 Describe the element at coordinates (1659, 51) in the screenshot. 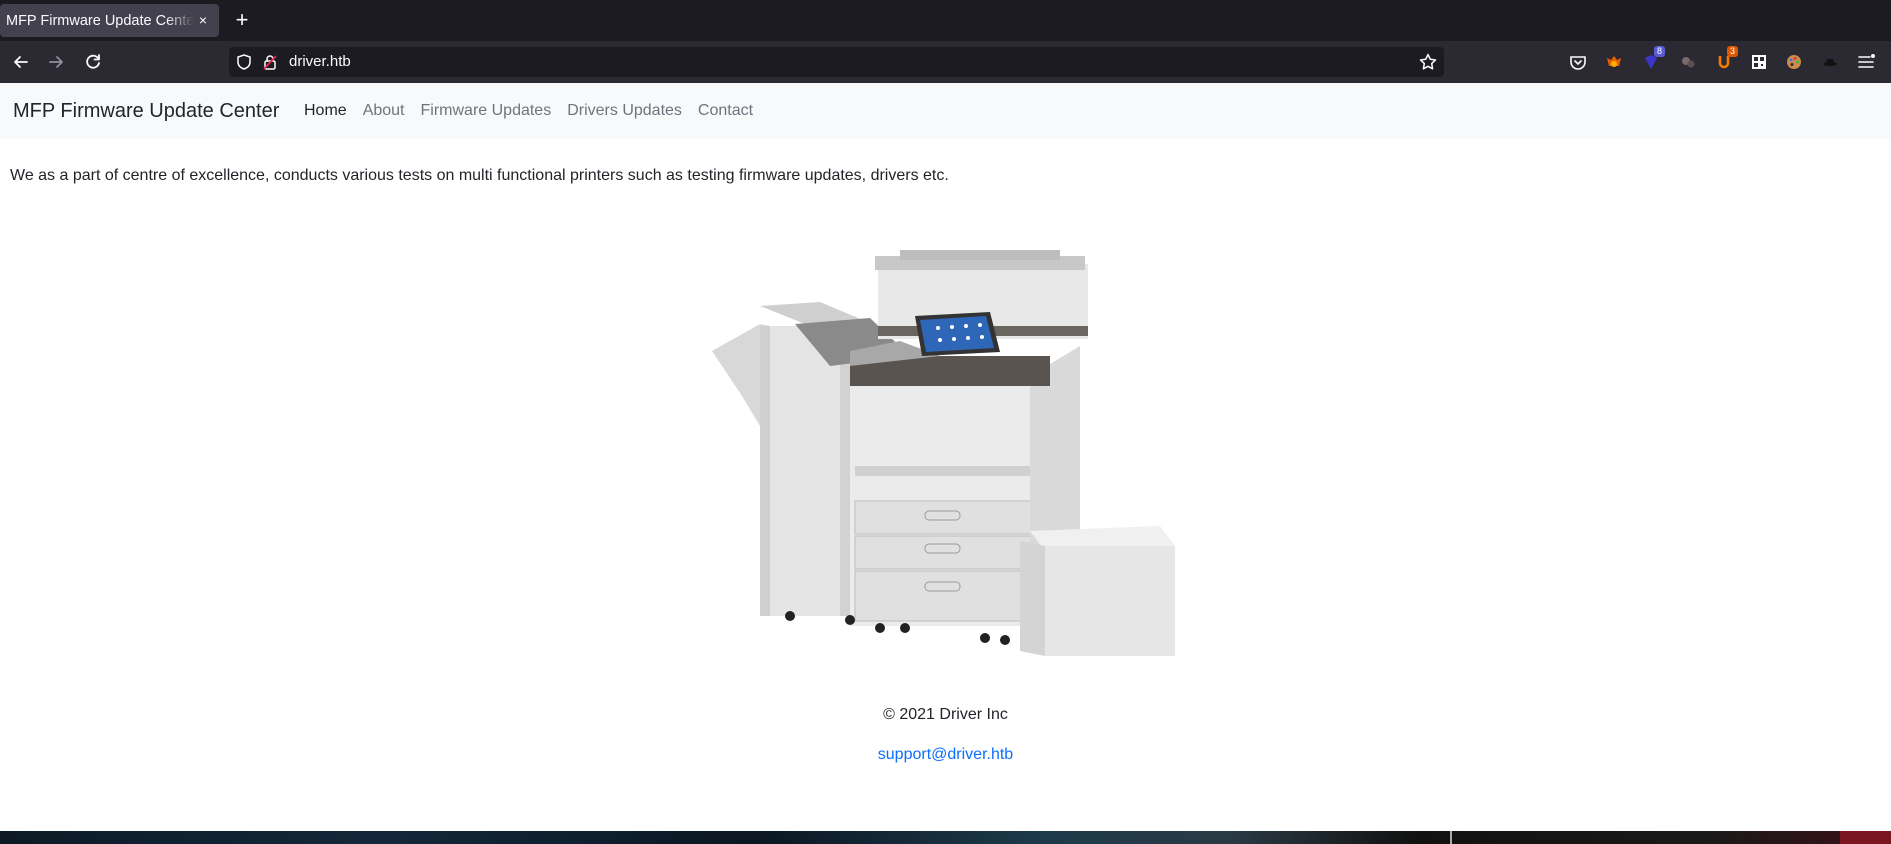

I see `ublock-badge: 8` at that location.